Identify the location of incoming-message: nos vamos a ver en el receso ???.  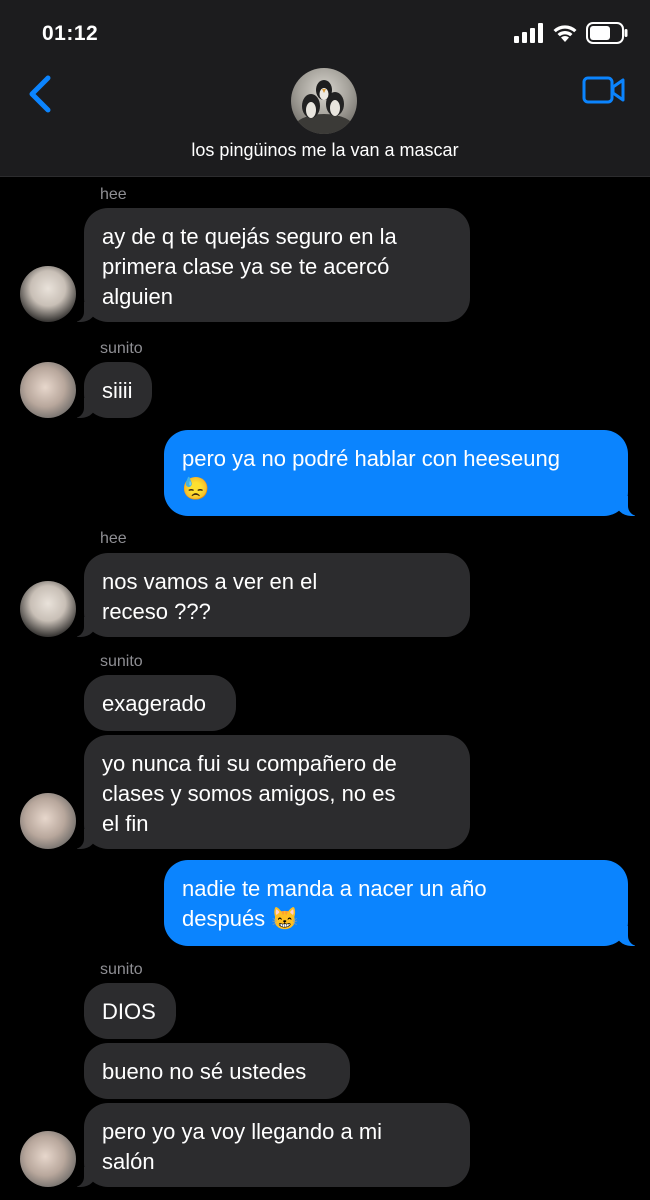
(271, 595).